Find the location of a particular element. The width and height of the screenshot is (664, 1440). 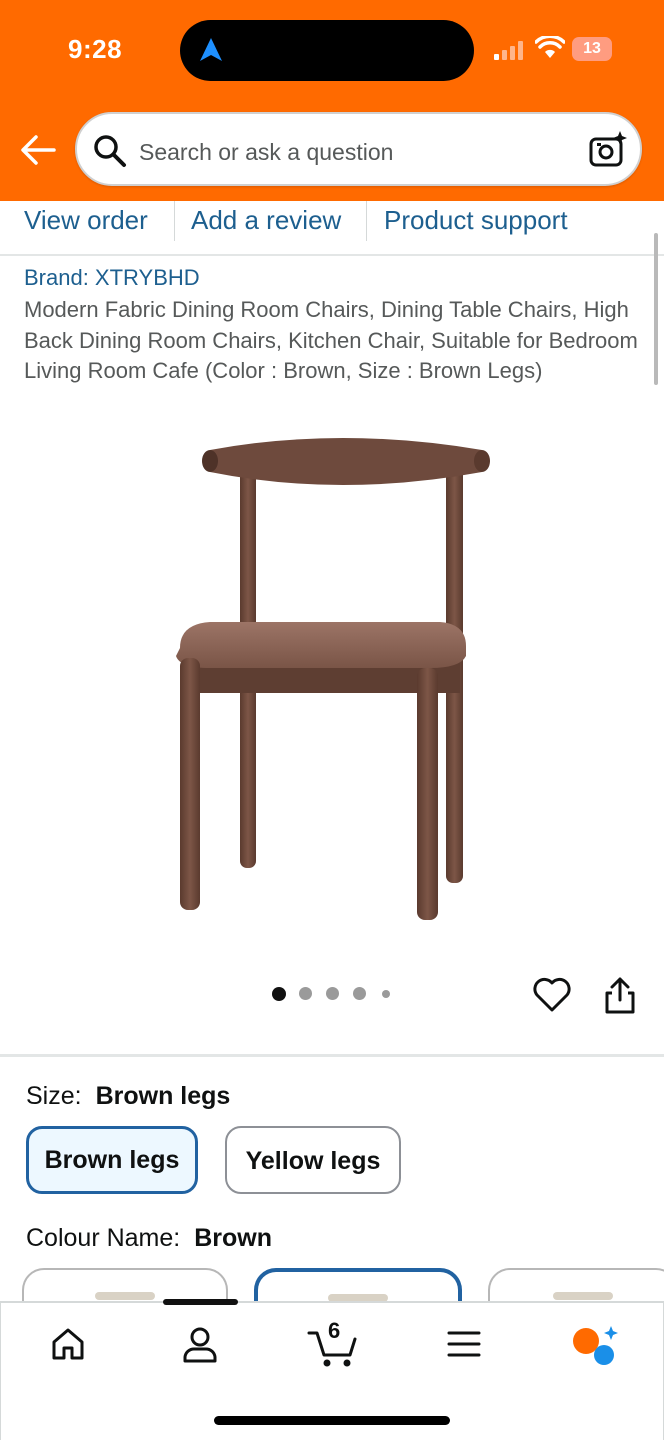

size-selected-value: Brown legs is located at coordinates (163, 1096).